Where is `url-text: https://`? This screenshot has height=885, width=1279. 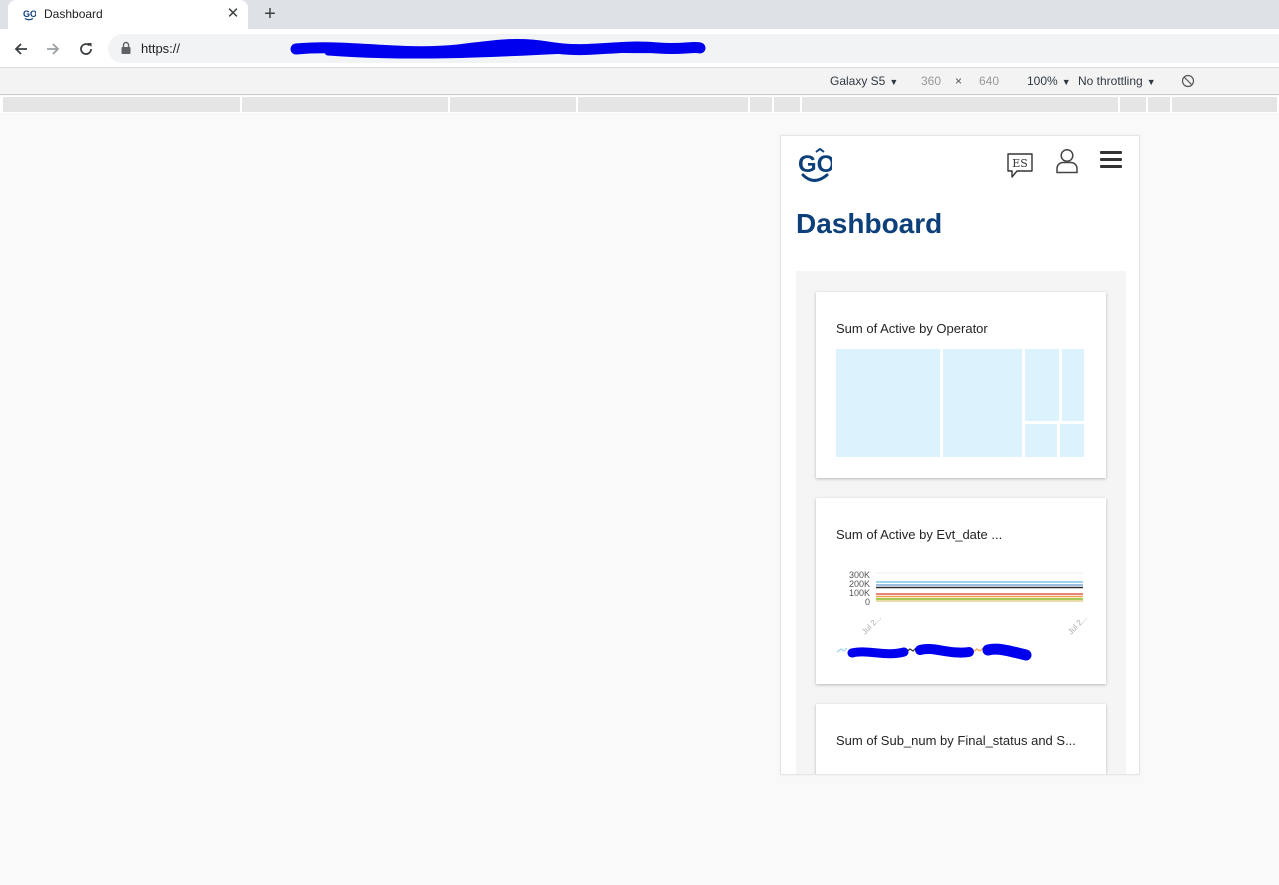
url-text: https:// is located at coordinates (161, 48).